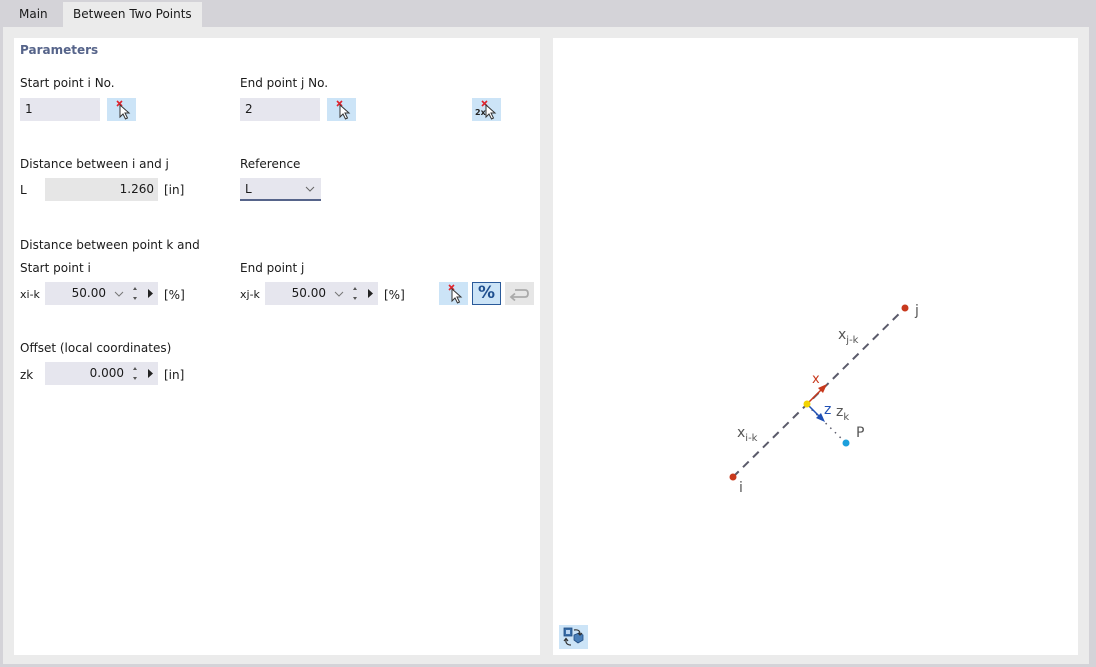 The width and height of the screenshot is (1096, 667). I want to click on switch-view-icon, so click(573, 636).